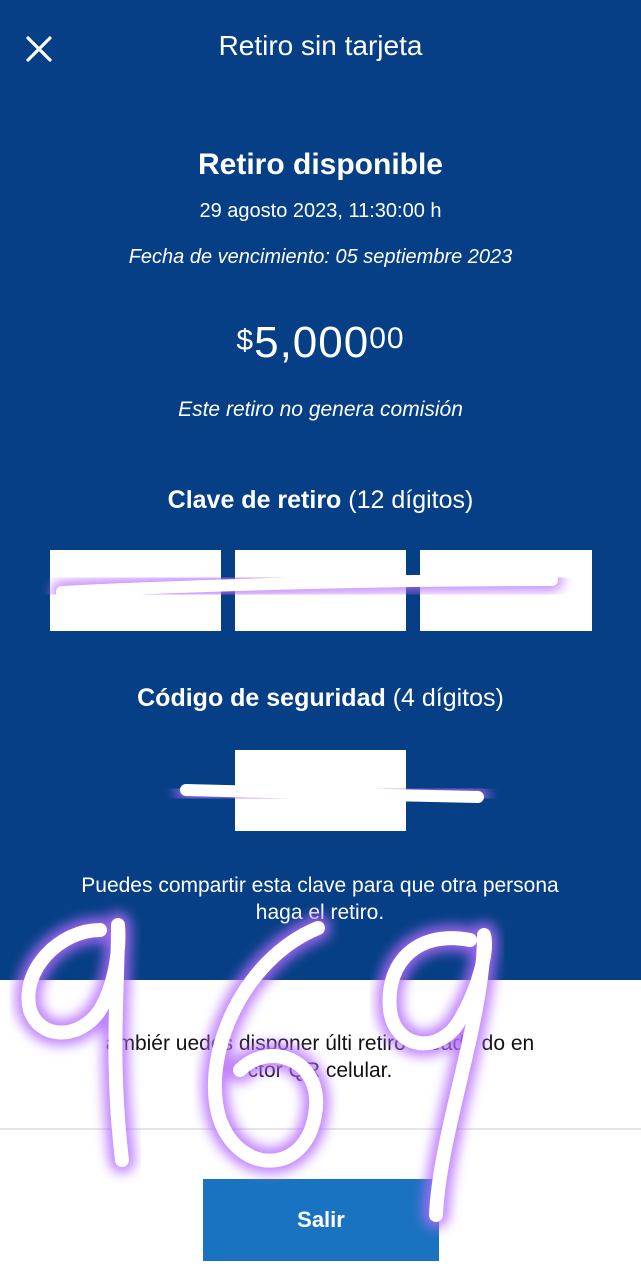 The height and width of the screenshot is (1280, 641). Describe the element at coordinates (261, 698) in the screenshot. I see `security-code-label-bold: Código de seguridad` at that location.